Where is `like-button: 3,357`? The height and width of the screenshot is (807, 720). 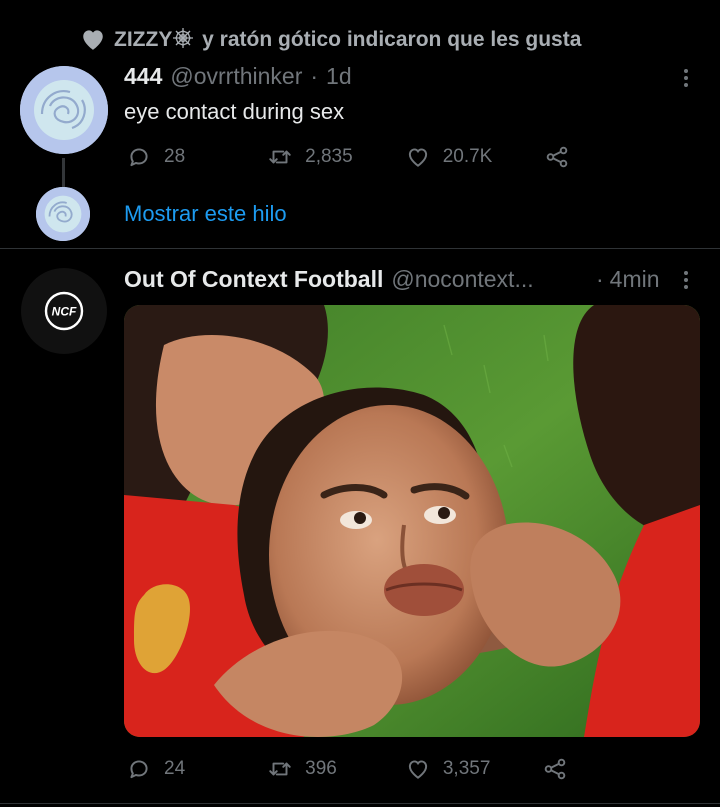 like-button: 3,357 is located at coordinates (448, 769).